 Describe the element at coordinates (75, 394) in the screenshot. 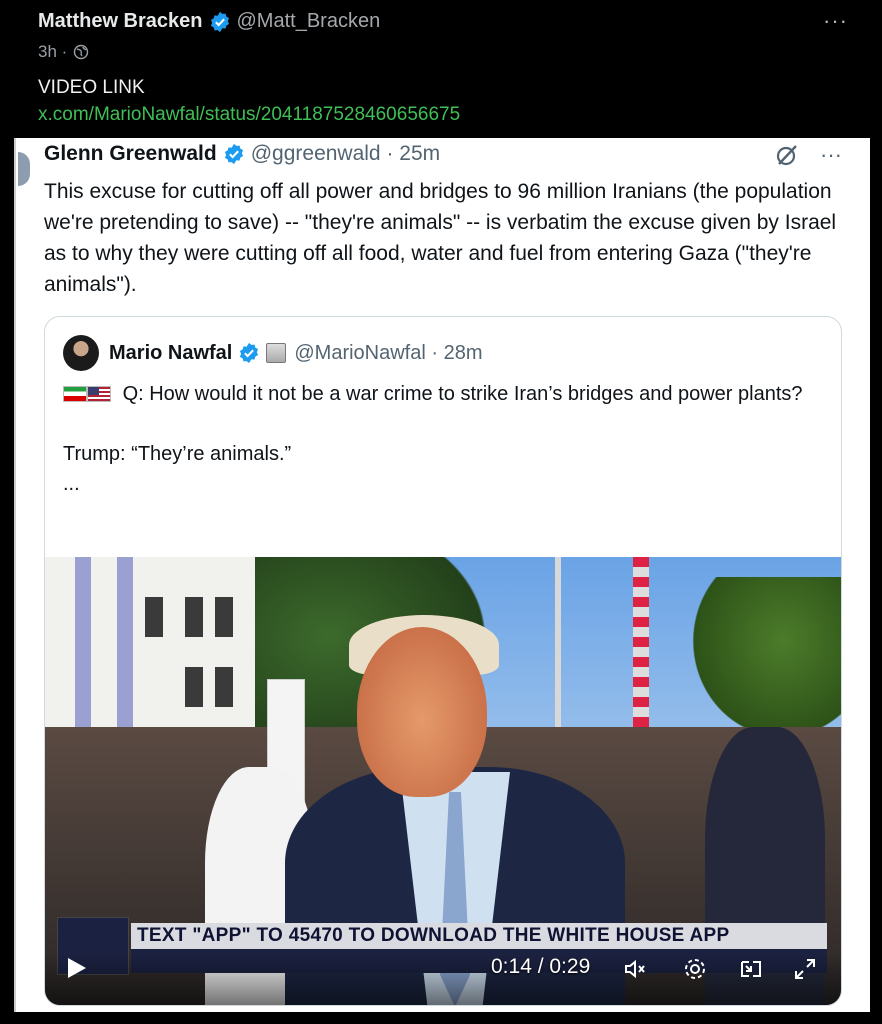

I see `iran-flag-icon` at that location.